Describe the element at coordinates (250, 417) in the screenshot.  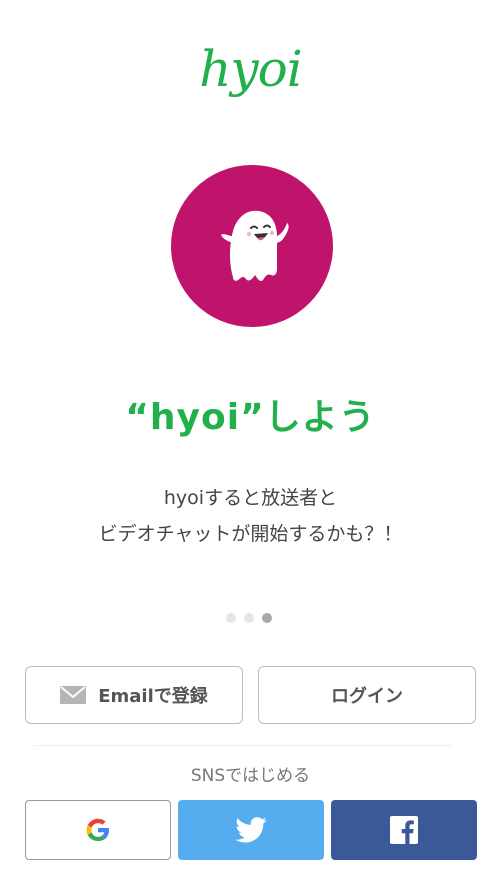
I see `headline: “hyoi”しよう` at that location.